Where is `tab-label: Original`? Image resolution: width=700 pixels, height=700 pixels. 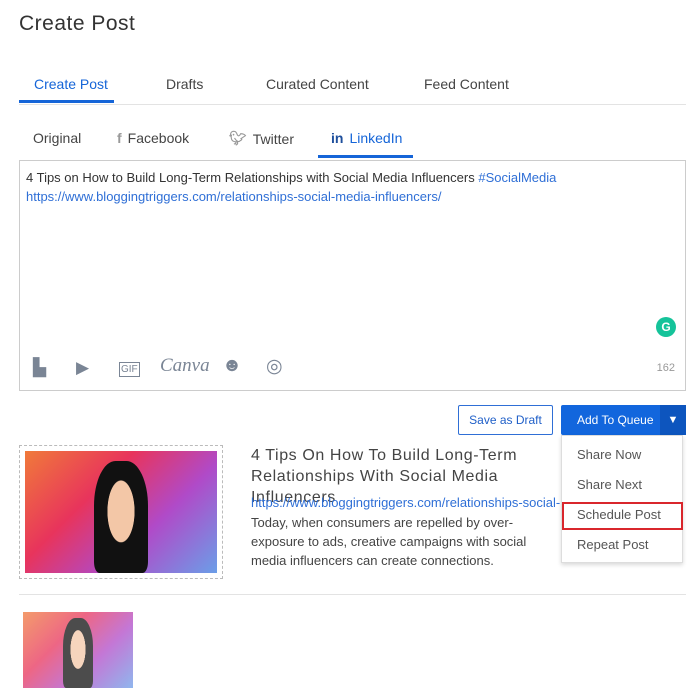 tab-label: Original is located at coordinates (57, 138).